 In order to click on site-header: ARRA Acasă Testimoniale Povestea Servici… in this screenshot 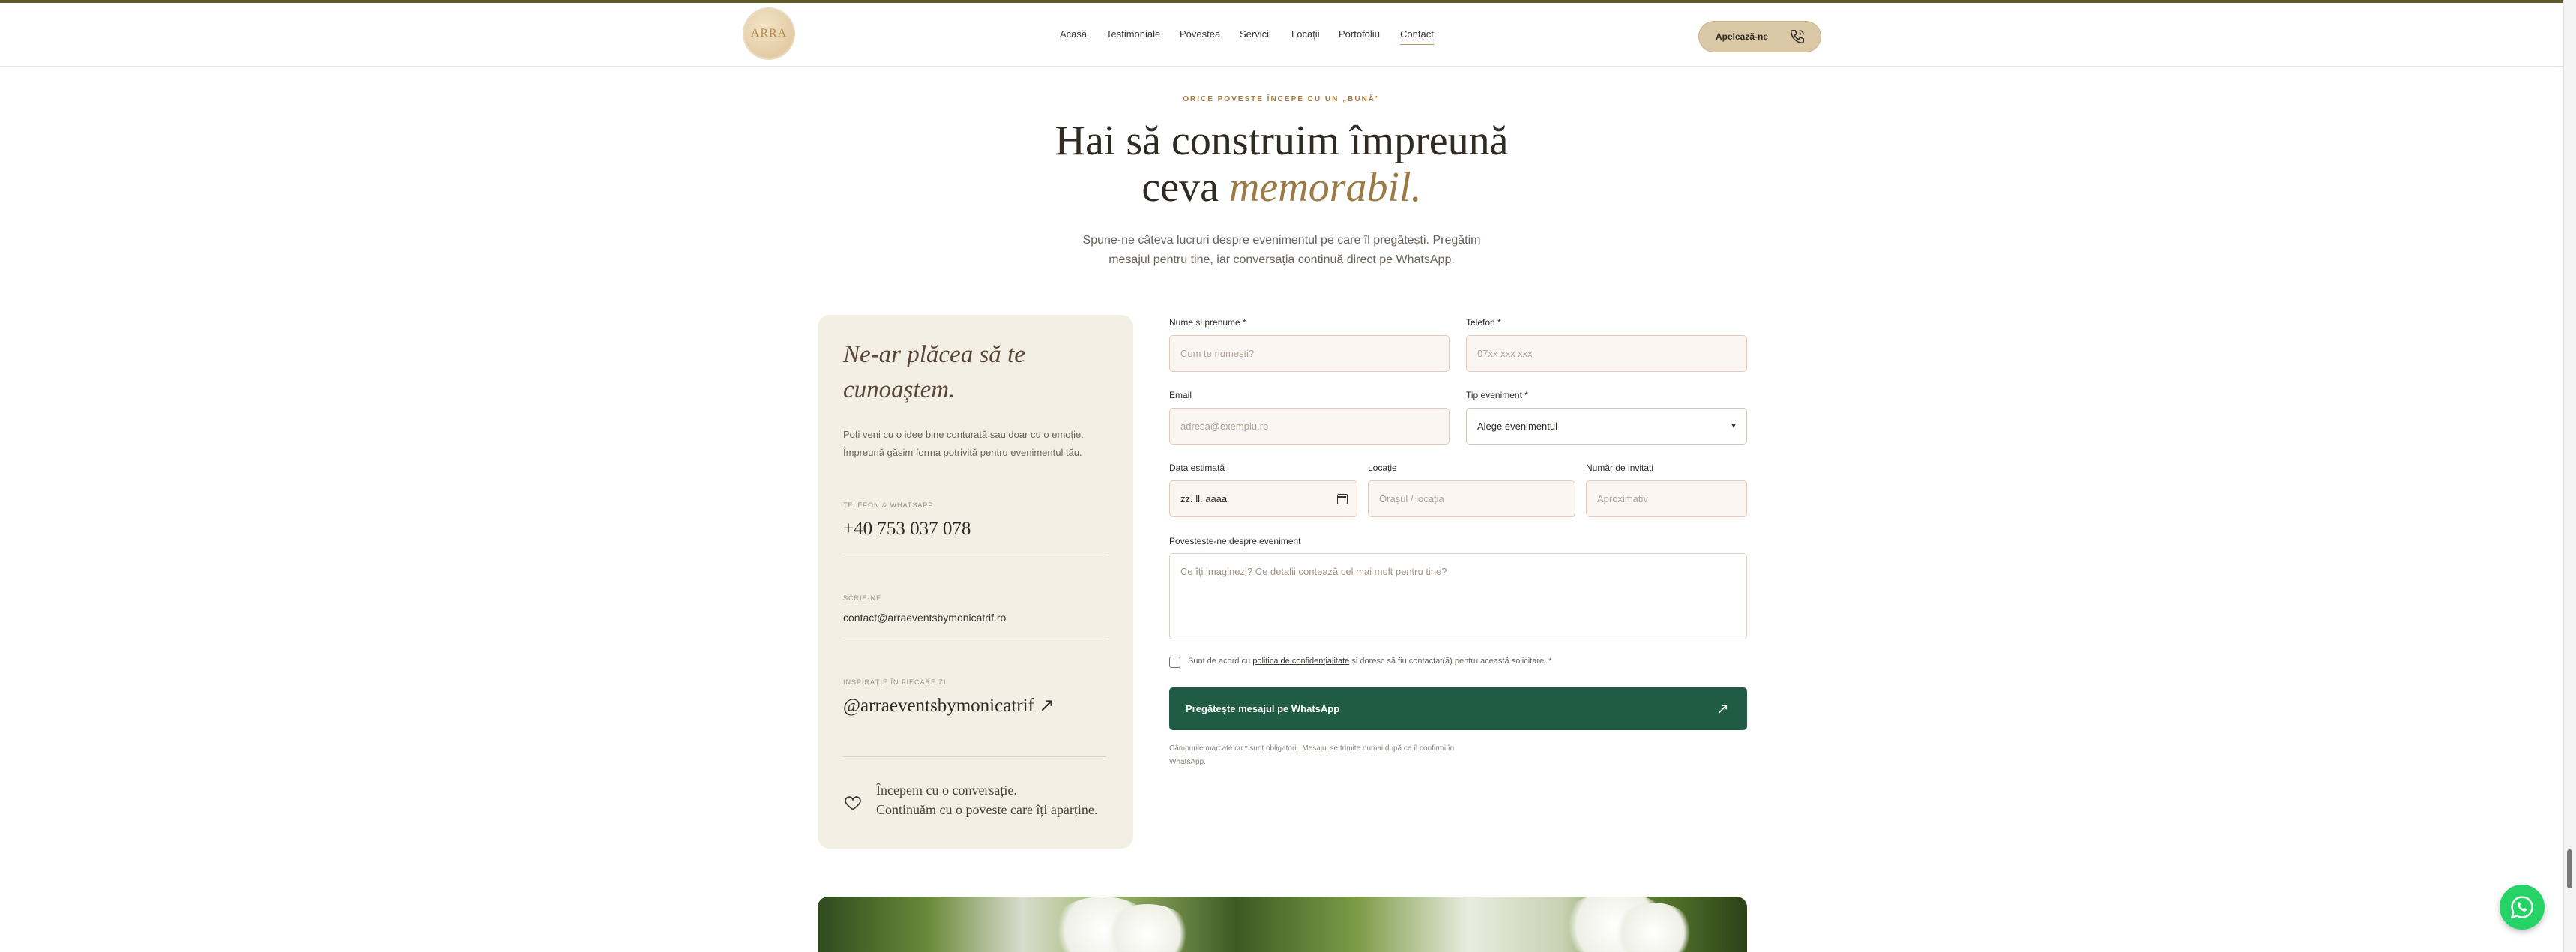, I will do `click(1281, 35)`.